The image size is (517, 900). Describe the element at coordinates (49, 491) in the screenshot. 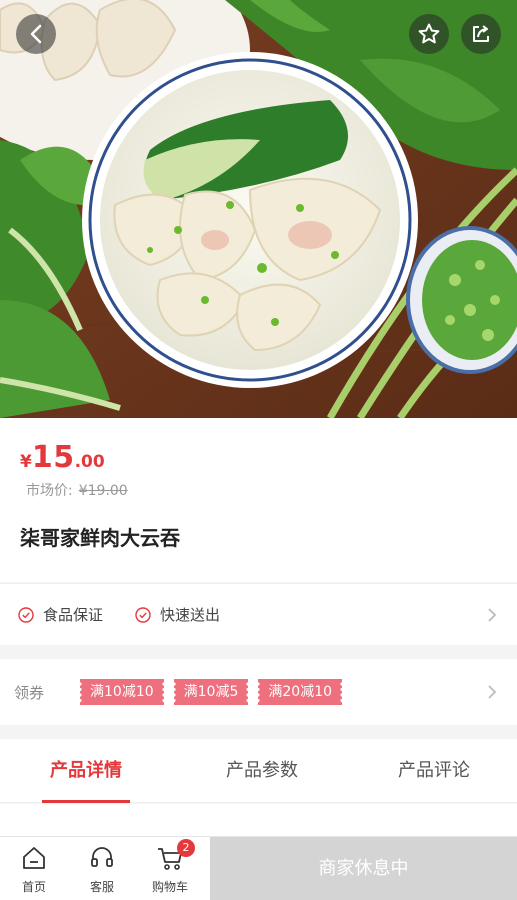

I see `market-price-label: 市场价:` at that location.